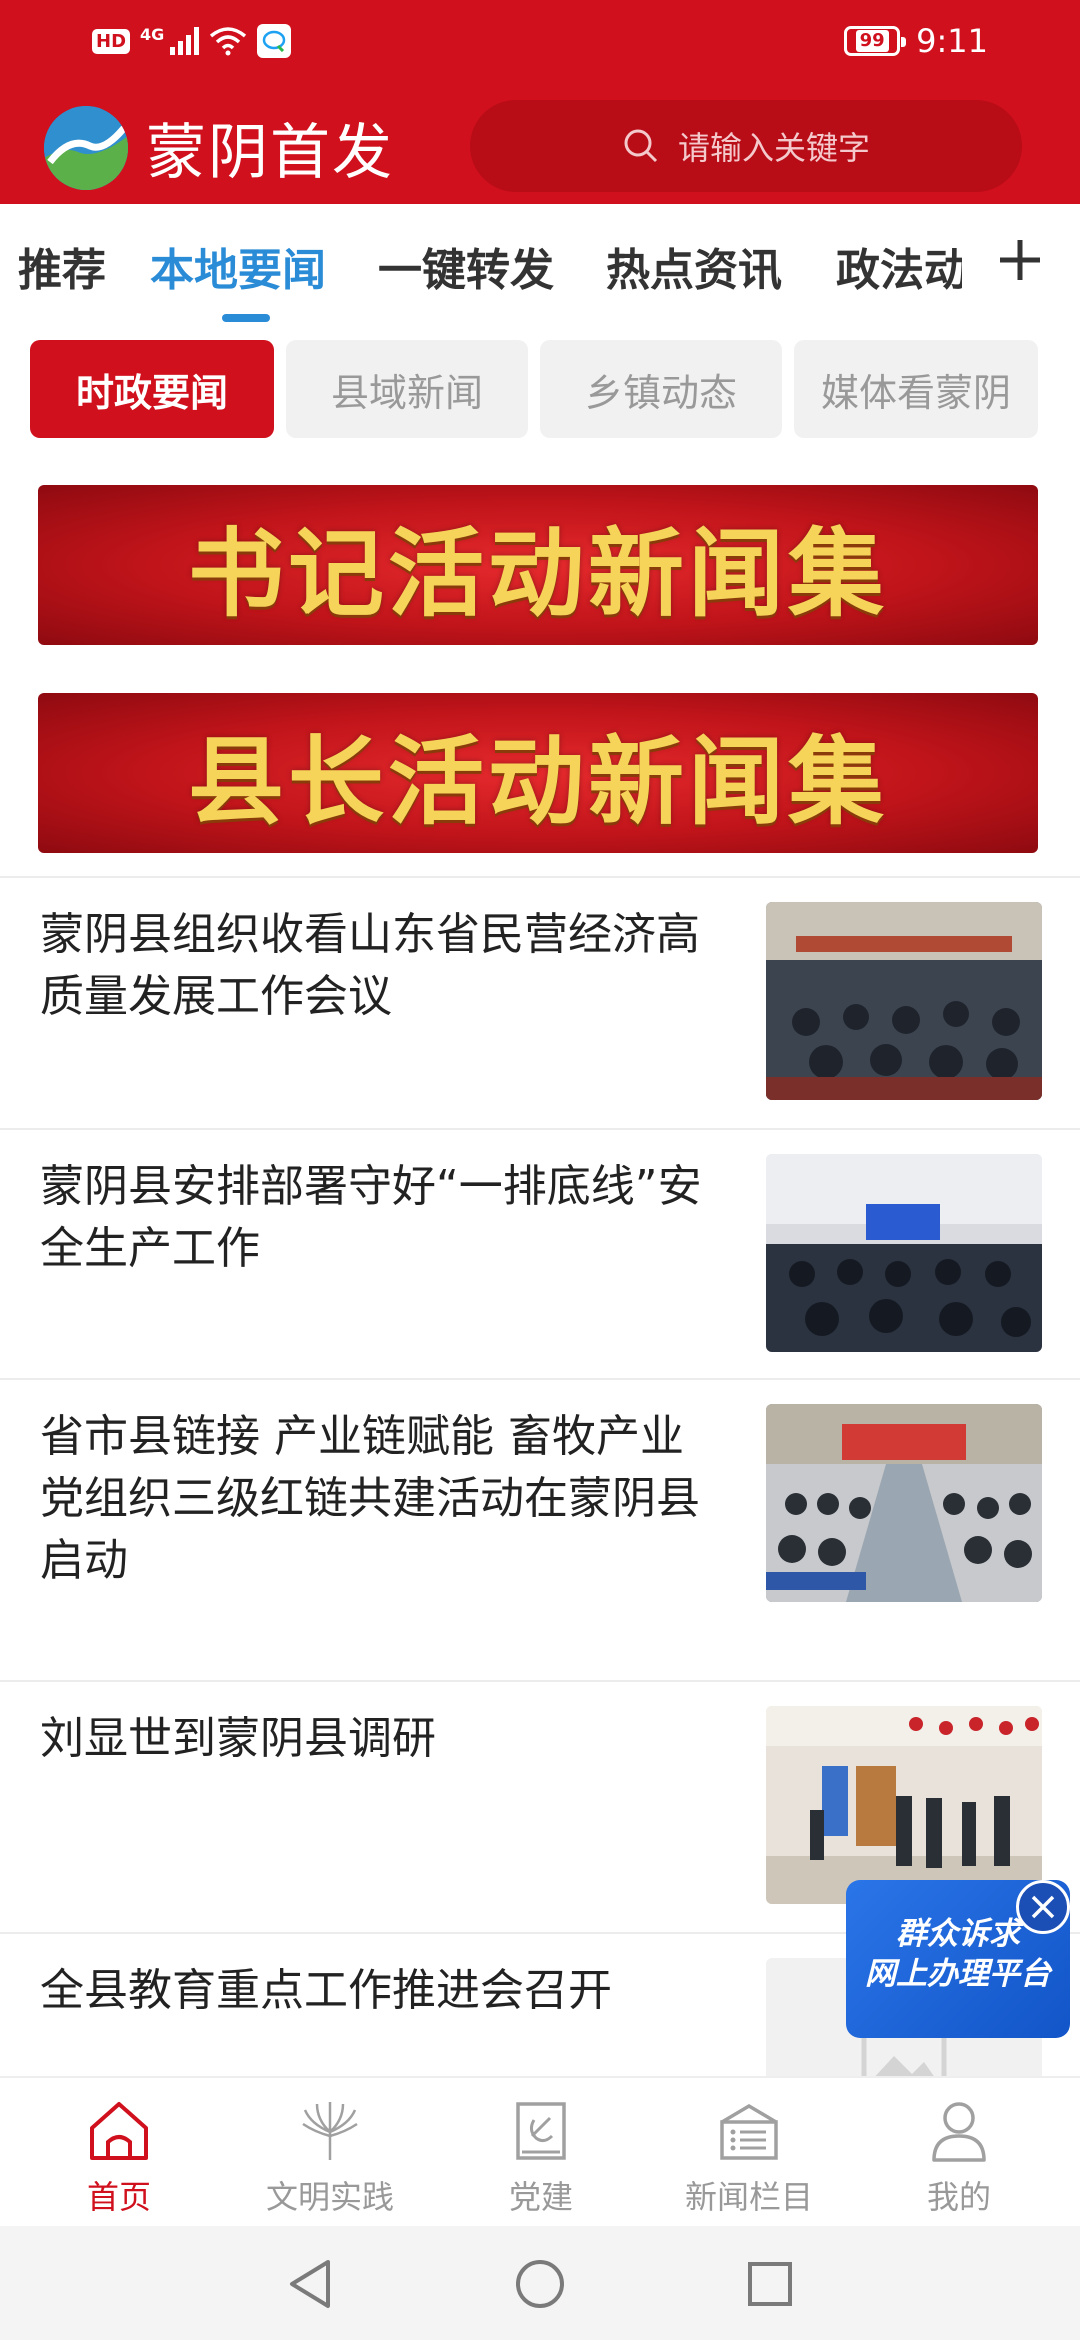  I want to click on news-title: 蒙阴县组织收看山东省民营经济高质量发展工作会议, so click(370, 965).